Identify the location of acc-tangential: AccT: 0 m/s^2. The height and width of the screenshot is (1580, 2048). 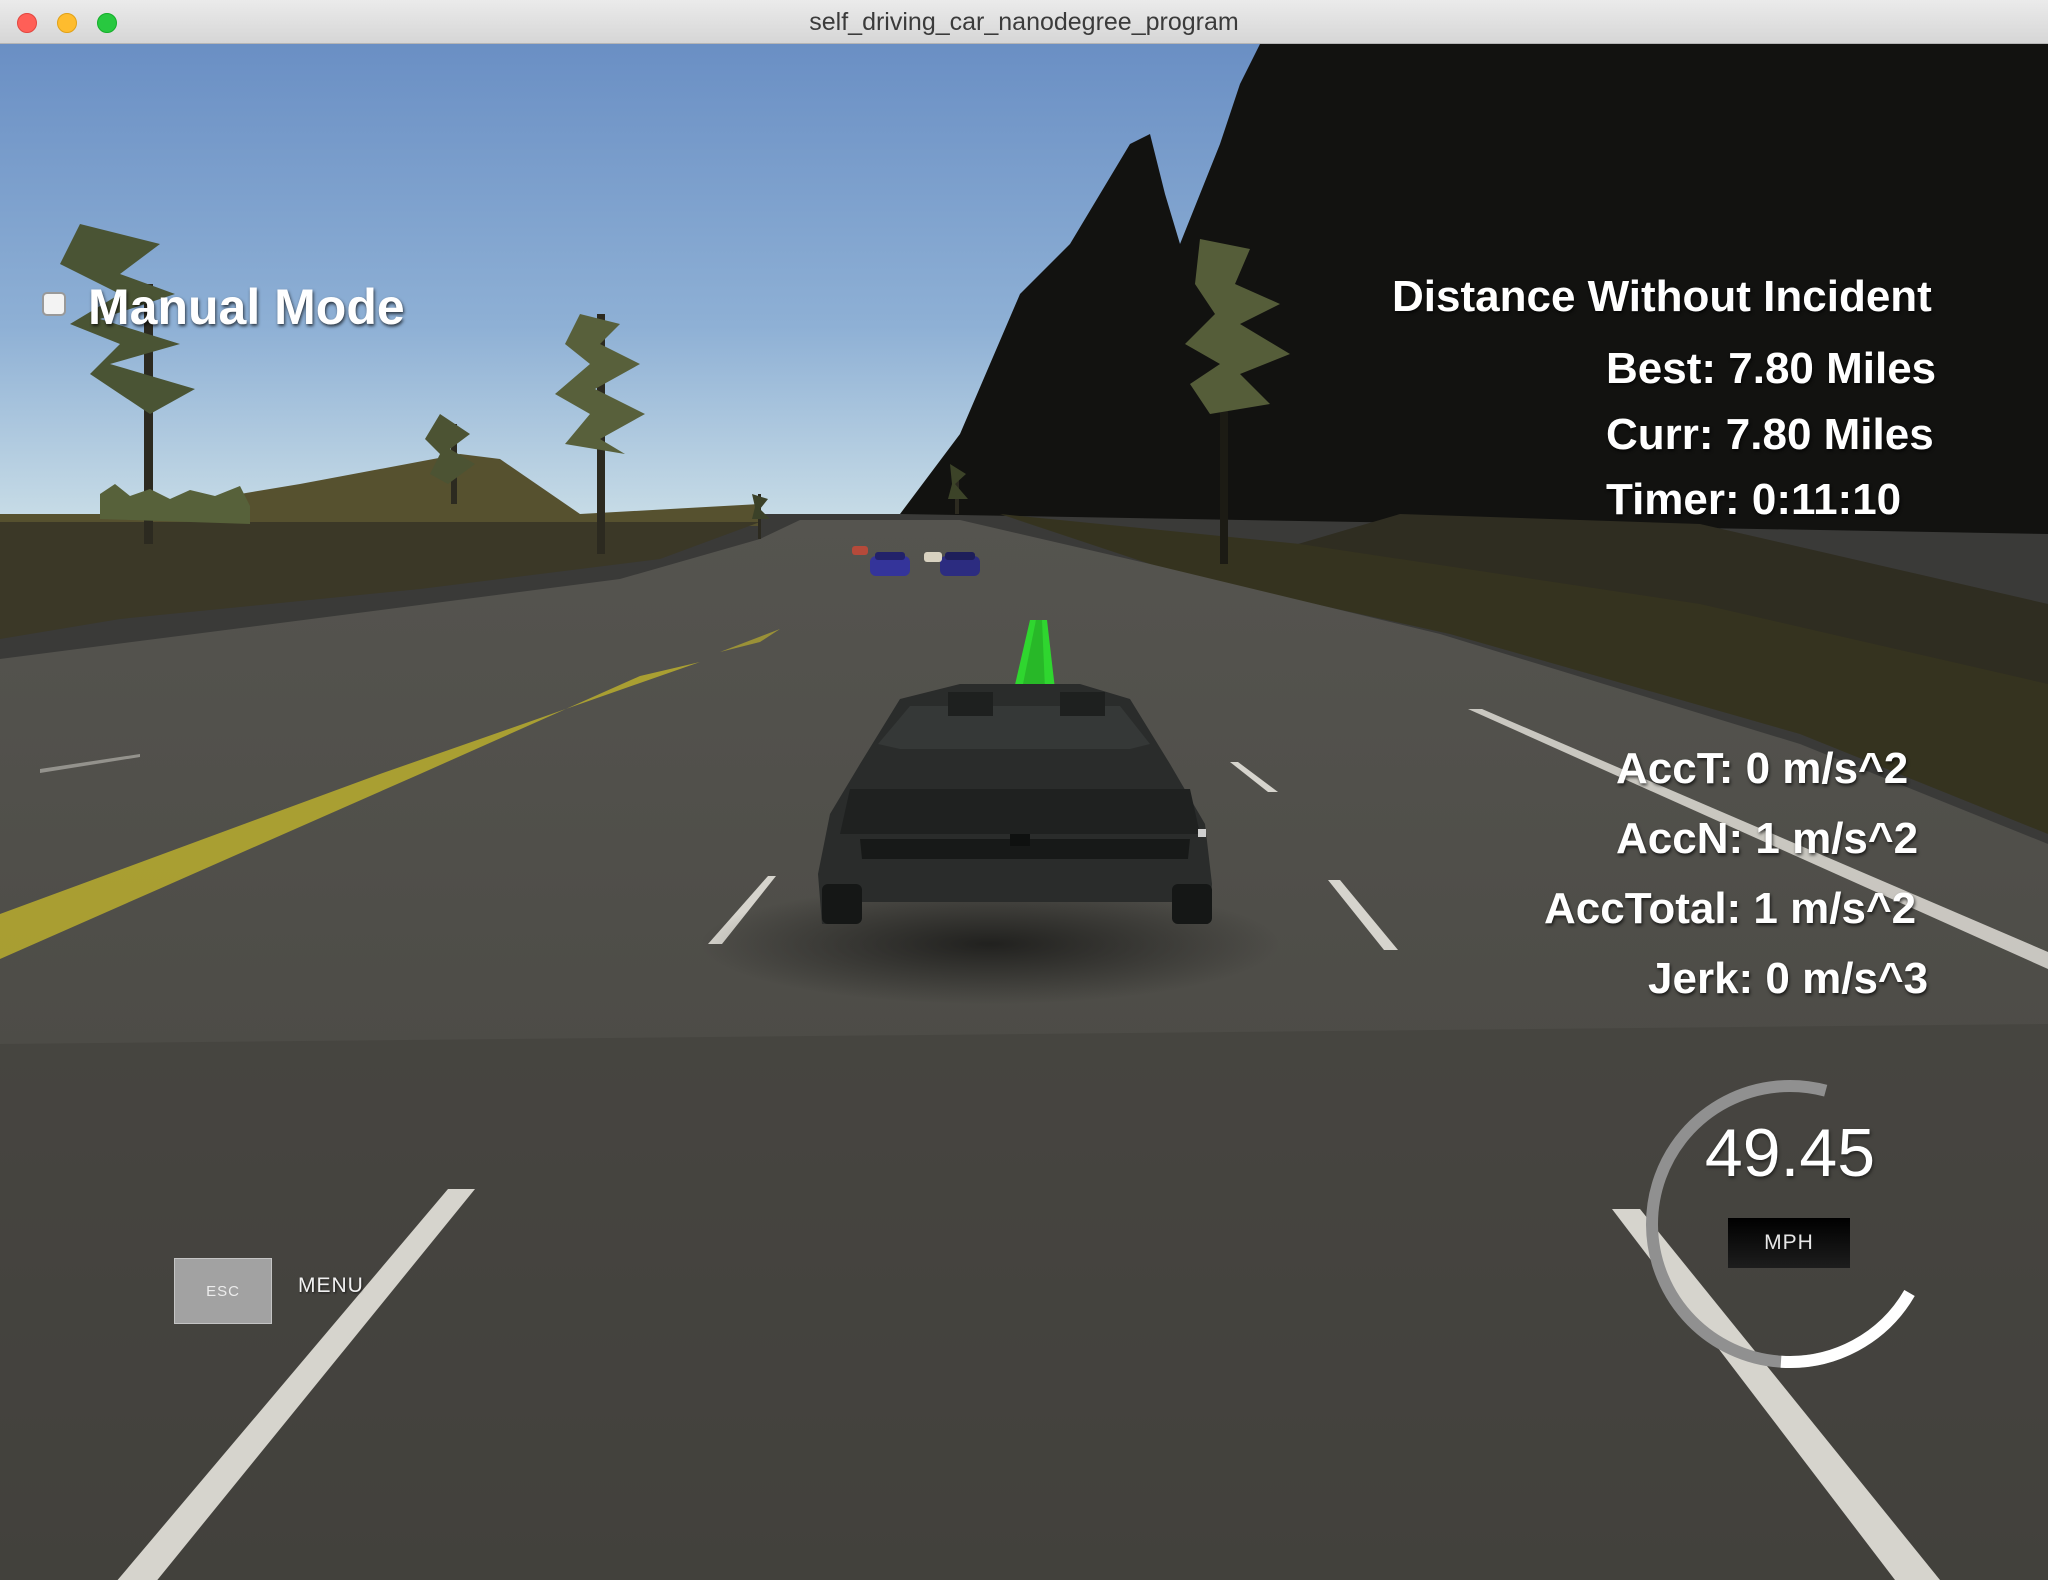
(1762, 768).